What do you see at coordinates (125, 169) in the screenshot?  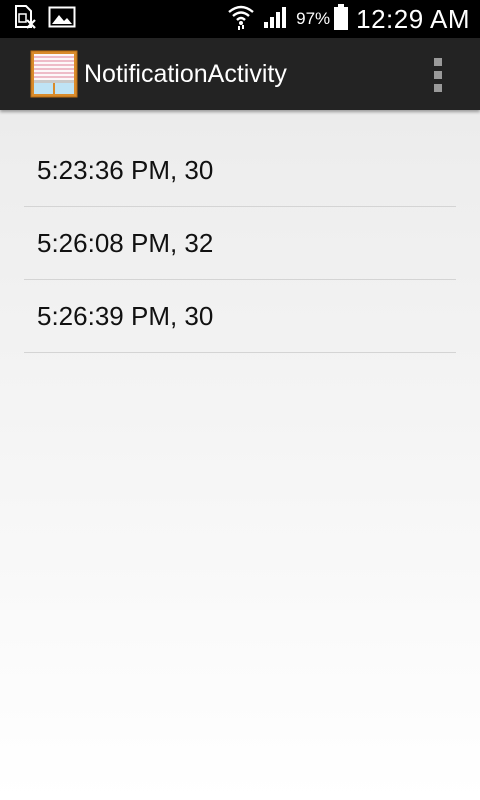 I see `list-item-label: 5:23:36 PM, 30` at bounding box center [125, 169].